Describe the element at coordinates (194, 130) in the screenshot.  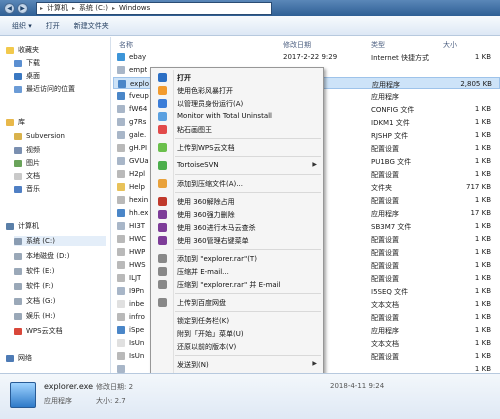
I see `menu-item-label: 粘石画图王` at that location.